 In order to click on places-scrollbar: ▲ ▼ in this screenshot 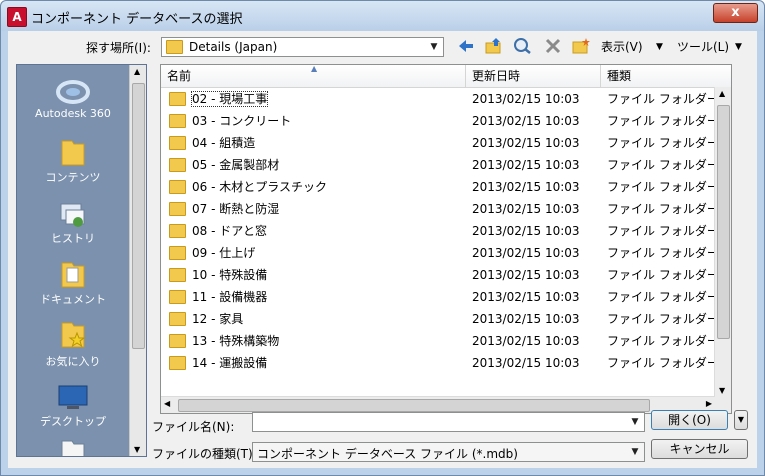, I will do `click(137, 260)`.